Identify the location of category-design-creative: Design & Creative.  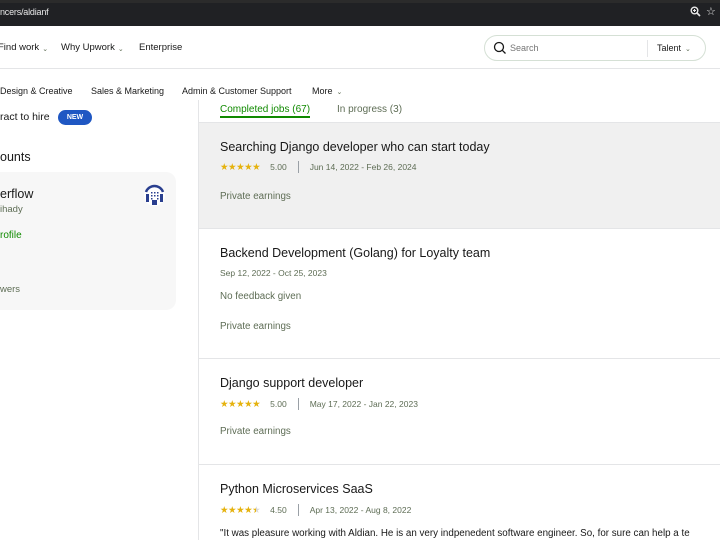
(36, 91).